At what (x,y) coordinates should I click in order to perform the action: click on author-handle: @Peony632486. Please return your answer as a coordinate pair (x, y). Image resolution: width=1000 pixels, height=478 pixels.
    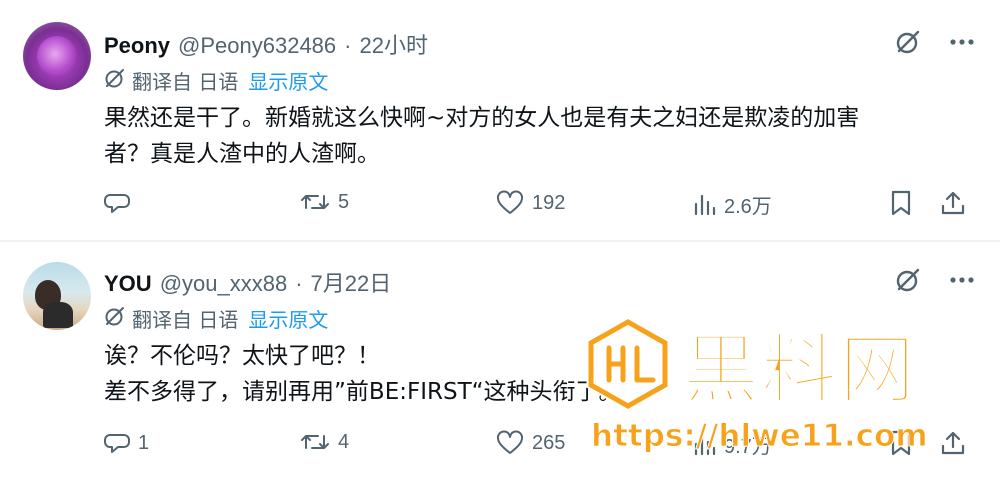
    Looking at the image, I should click on (257, 46).